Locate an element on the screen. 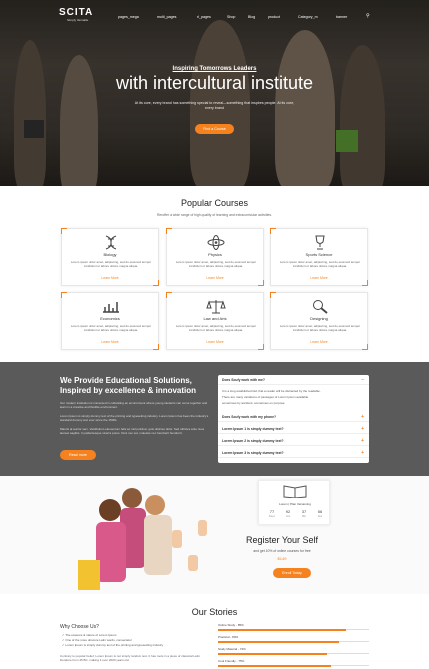  nav-item-product: product is located at coordinates (274, 17).